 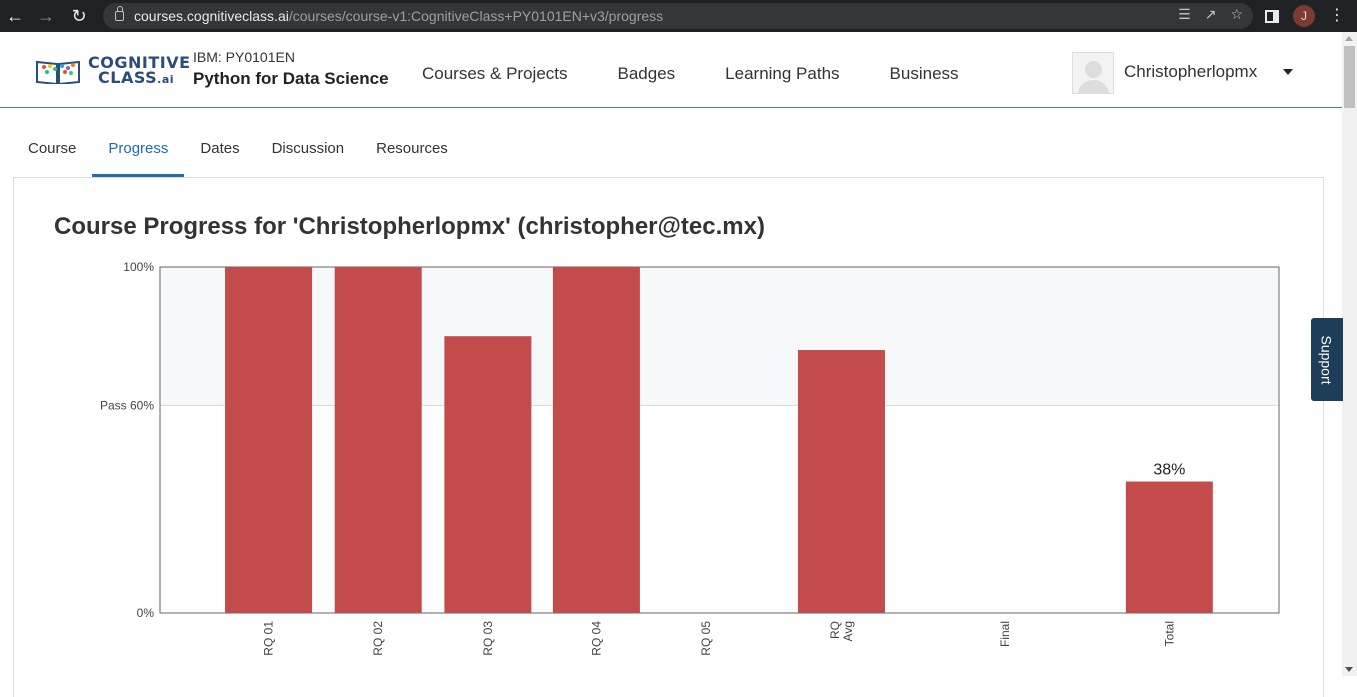 I want to click on x-tick-label: RQ 02, so click(x=378, y=638).